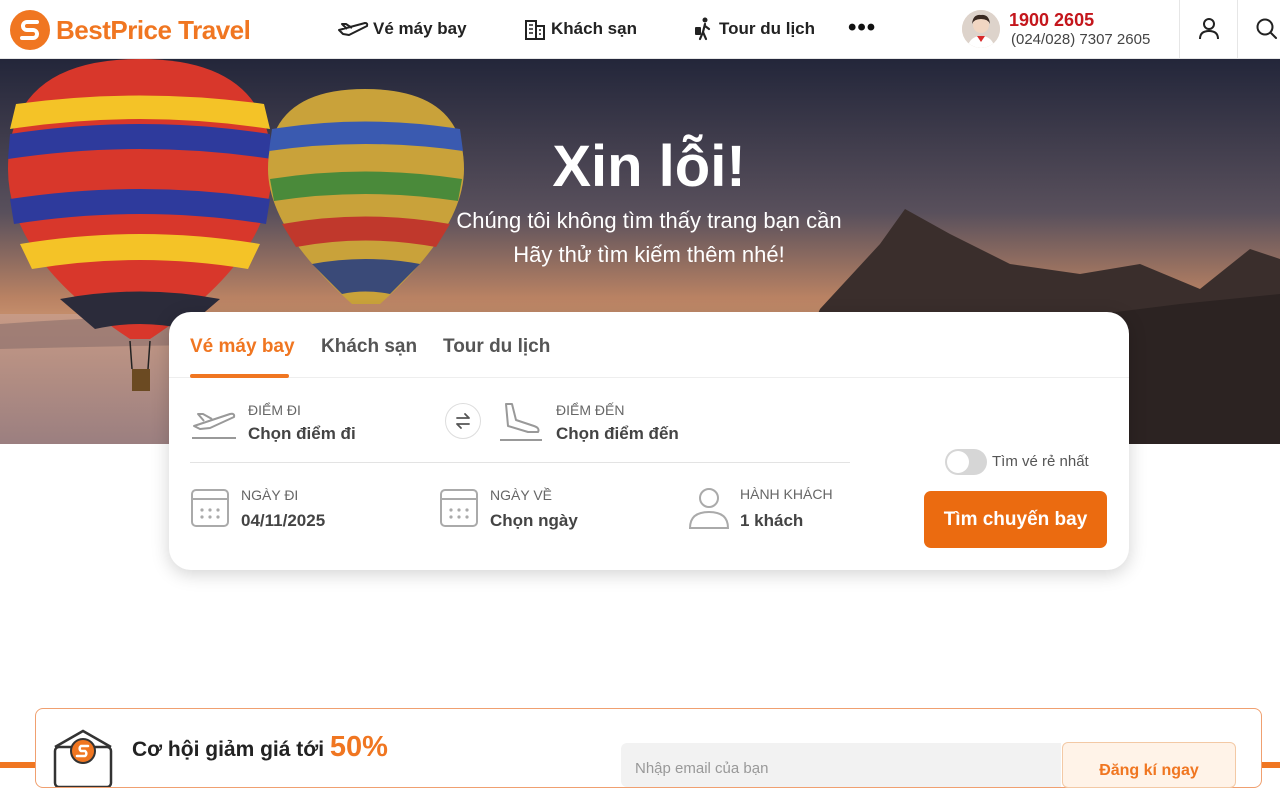 The width and height of the screenshot is (1280, 788). I want to click on hotline-secondary: (024/028) 7307 2605, so click(1080, 40).